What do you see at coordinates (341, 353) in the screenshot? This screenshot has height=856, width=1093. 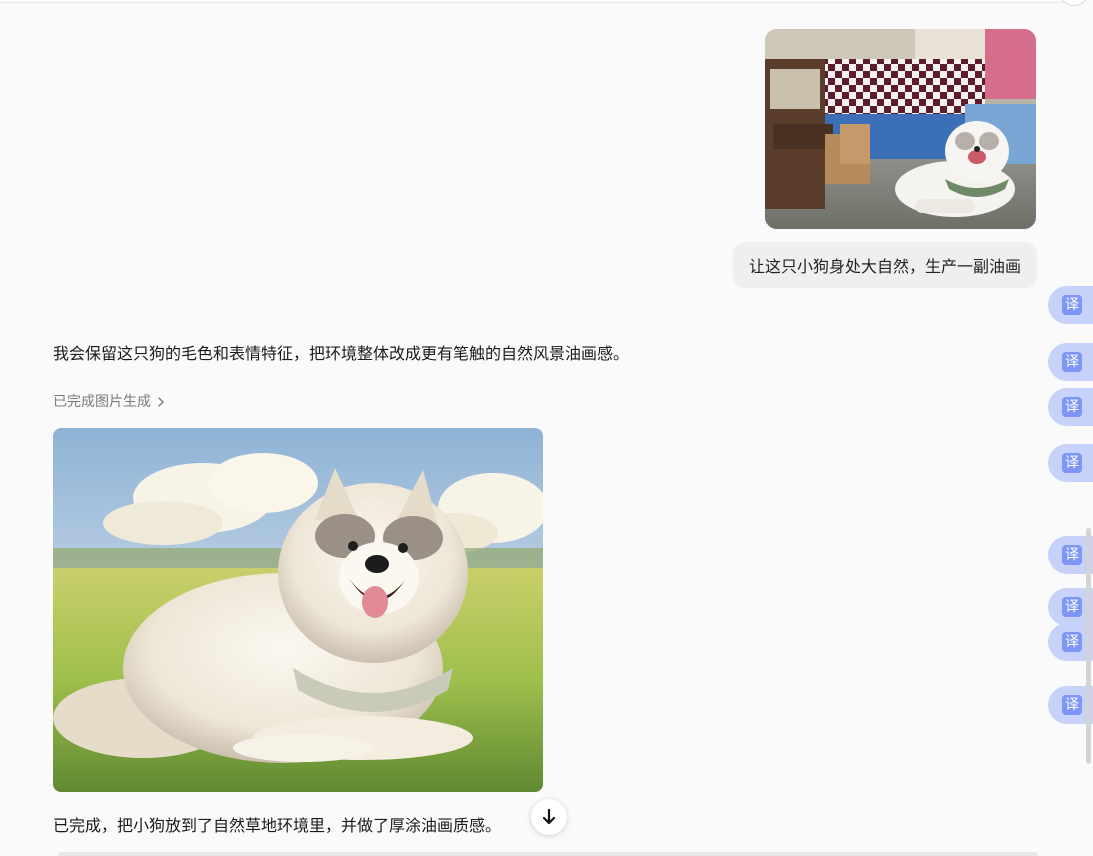 I see `assistant-intro-text: 我会保留这只狗的毛色和表情特征，把环境整体改成更有笔触的自然风景油画感。` at bounding box center [341, 353].